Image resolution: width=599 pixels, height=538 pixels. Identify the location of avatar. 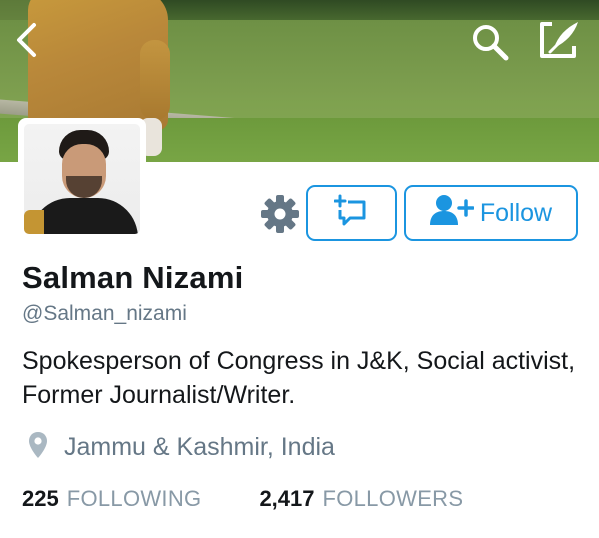
(82, 179).